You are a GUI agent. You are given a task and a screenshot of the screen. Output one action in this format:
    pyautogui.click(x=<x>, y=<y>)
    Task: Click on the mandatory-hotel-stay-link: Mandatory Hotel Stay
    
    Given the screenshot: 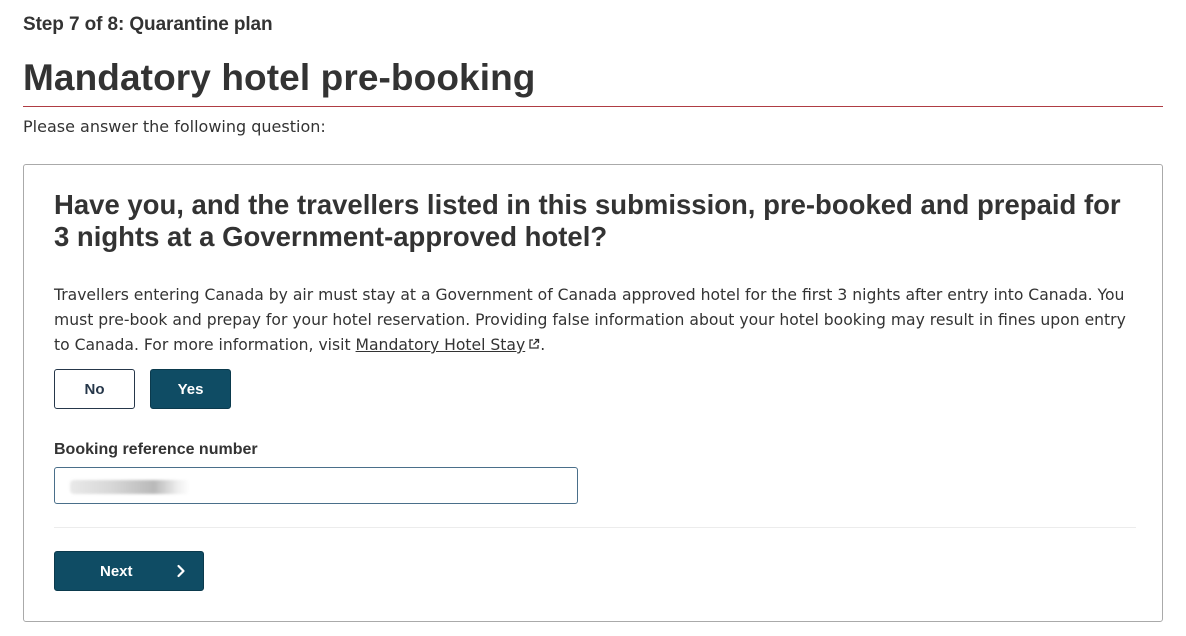 What is the action you would take?
    pyautogui.click(x=441, y=345)
    